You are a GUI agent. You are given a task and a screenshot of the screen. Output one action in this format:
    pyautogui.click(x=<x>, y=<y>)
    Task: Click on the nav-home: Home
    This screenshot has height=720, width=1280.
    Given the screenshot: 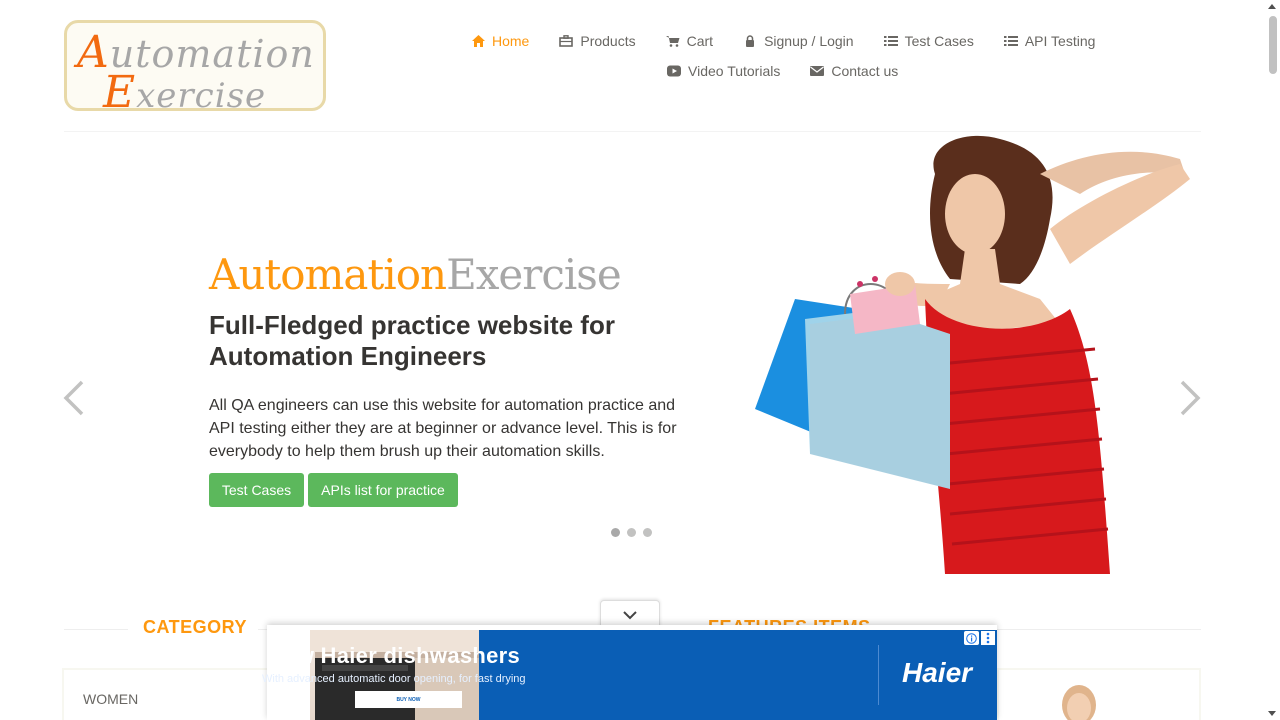 What is the action you would take?
    pyautogui.click(x=500, y=41)
    